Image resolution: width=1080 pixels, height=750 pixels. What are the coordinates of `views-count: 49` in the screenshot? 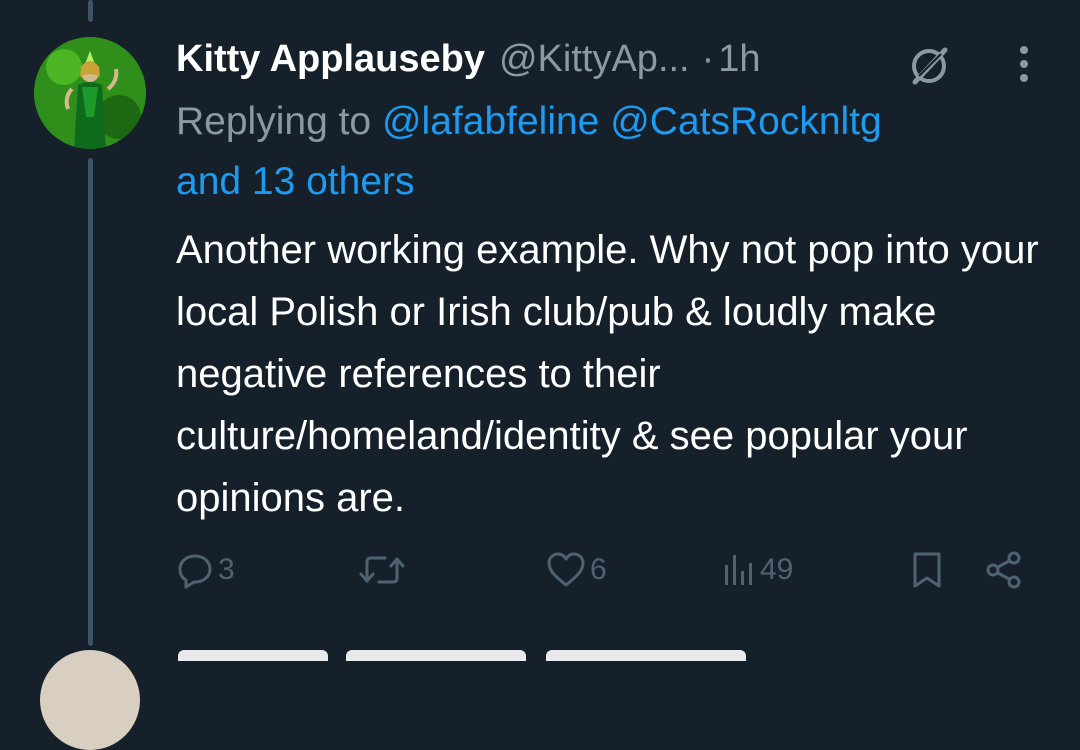 It's located at (777, 569).